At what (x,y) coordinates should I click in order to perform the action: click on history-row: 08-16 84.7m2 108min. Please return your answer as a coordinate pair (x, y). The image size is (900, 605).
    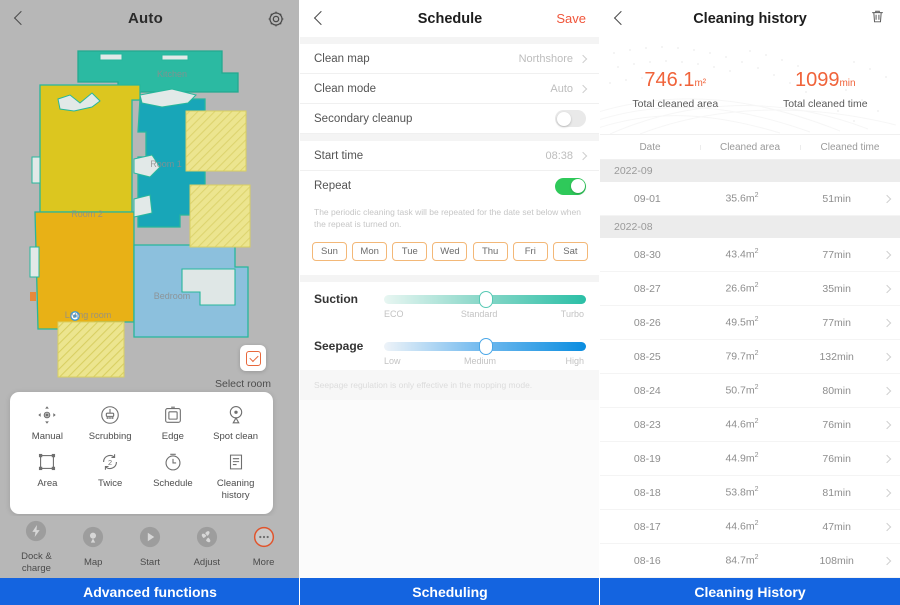
    Looking at the image, I should click on (750, 561).